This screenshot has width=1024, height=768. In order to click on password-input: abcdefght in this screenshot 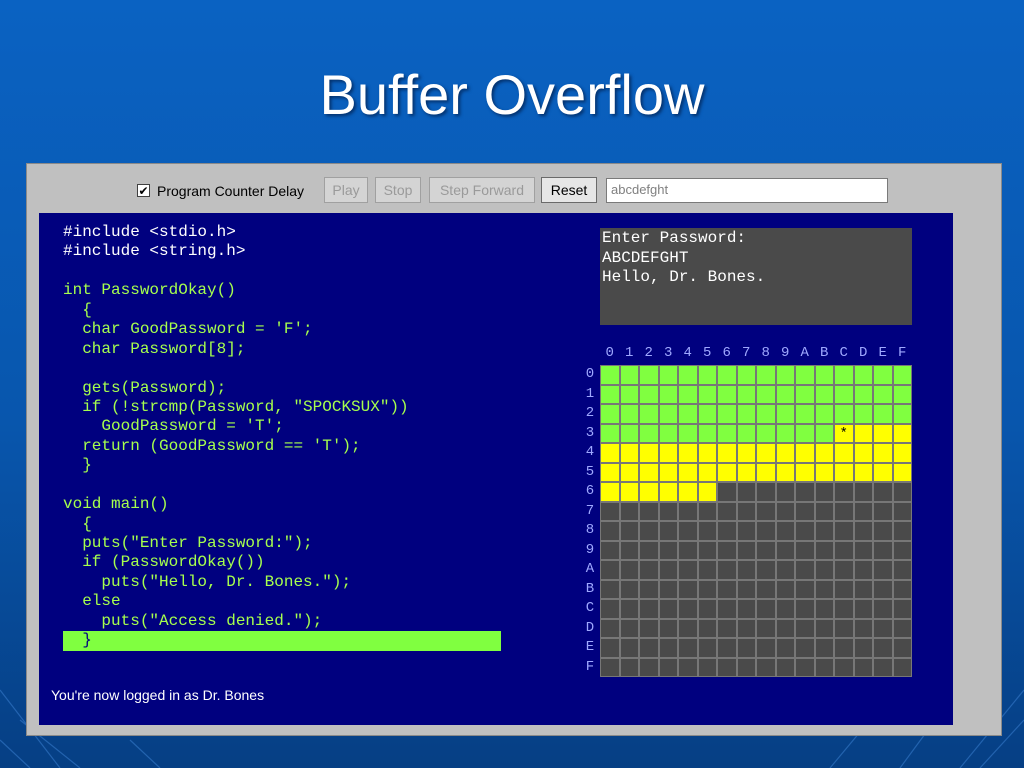, I will do `click(747, 190)`.